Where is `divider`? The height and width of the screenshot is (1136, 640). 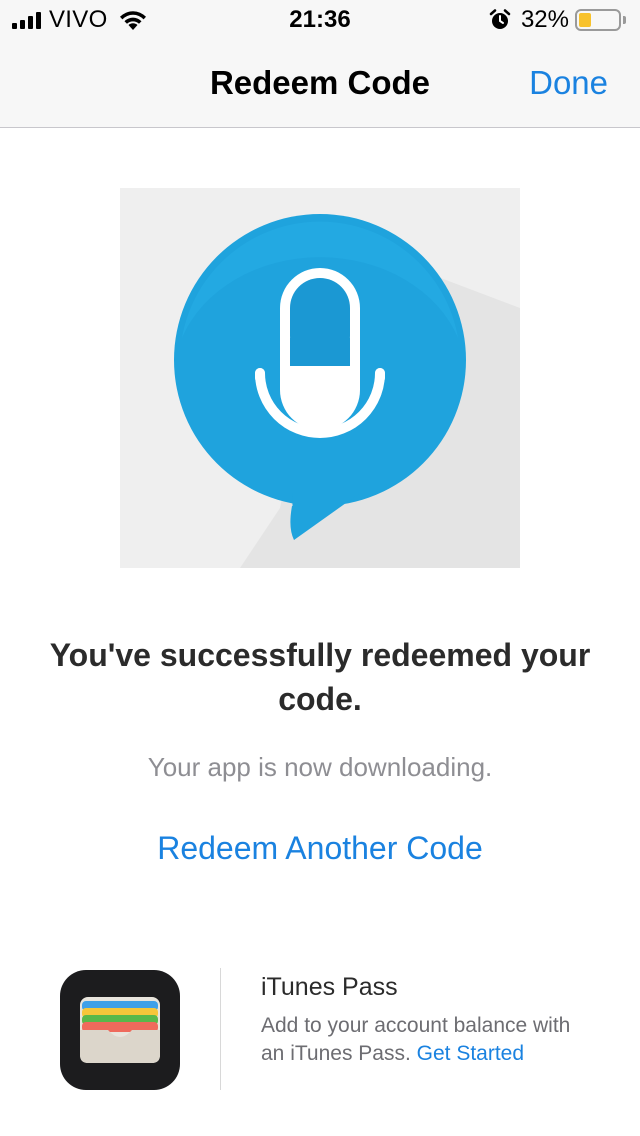
divider is located at coordinates (220, 1029).